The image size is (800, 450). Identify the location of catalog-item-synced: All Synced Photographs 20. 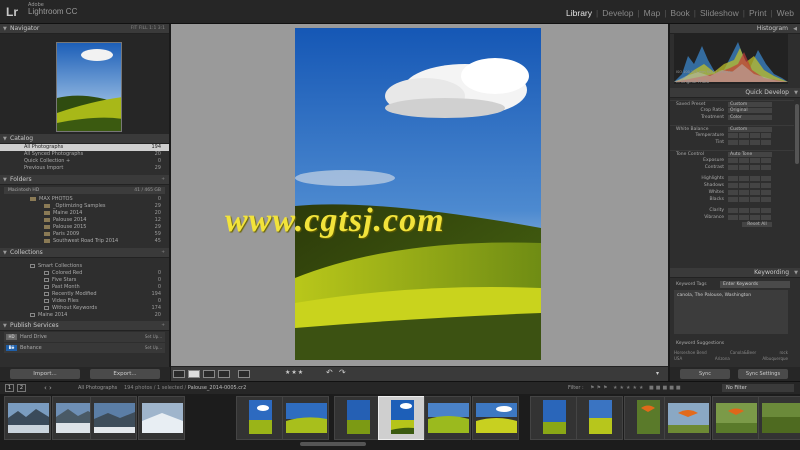
(84, 154).